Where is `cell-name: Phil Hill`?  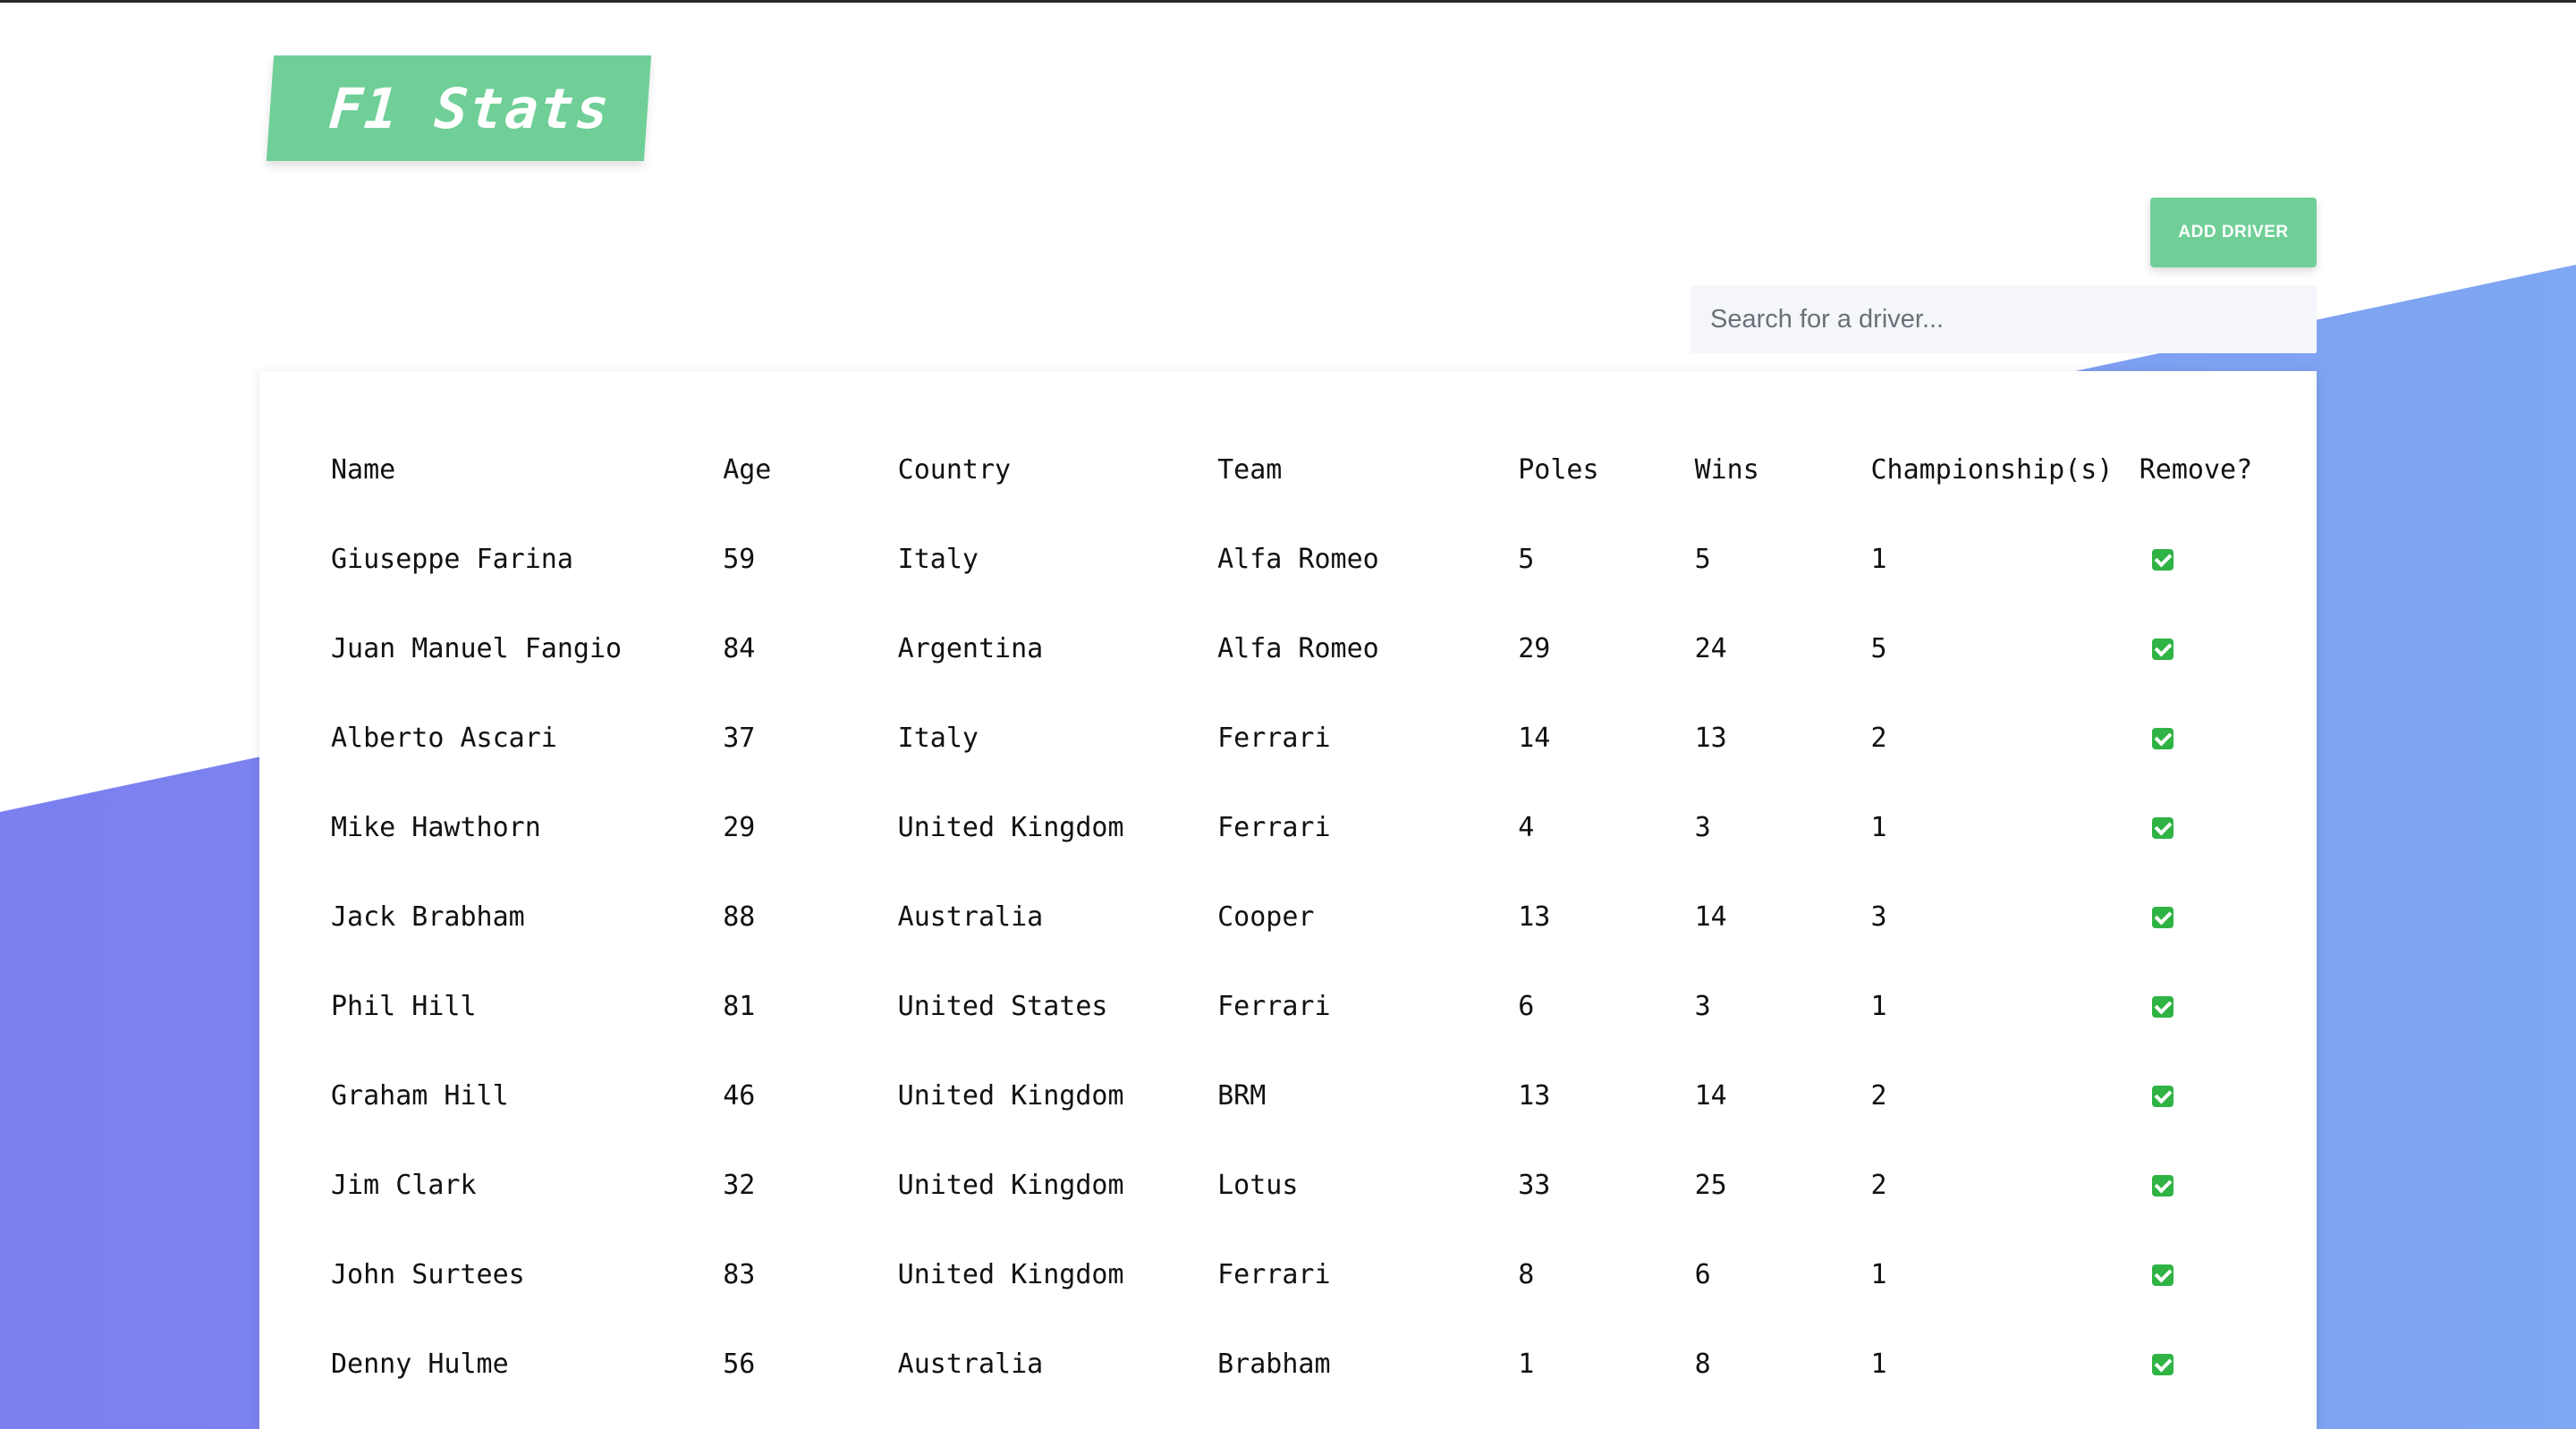
cell-name: Phil Hill is located at coordinates (404, 1006).